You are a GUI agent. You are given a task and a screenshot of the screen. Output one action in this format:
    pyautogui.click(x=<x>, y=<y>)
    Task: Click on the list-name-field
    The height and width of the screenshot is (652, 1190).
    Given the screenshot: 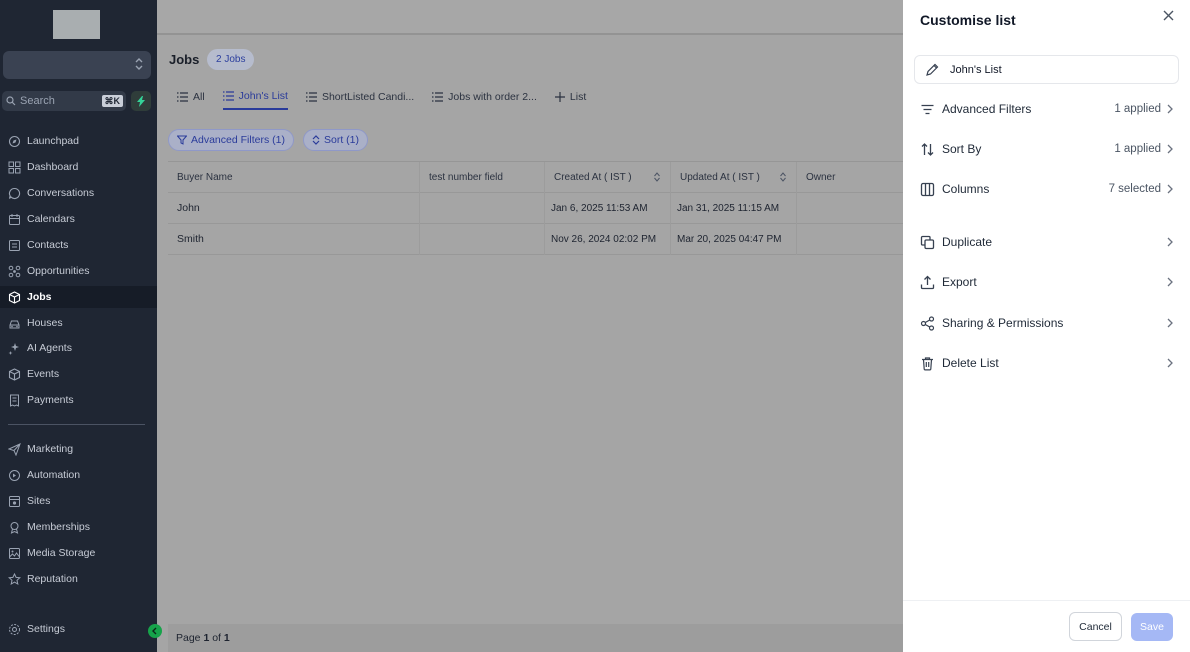 What is the action you would take?
    pyautogui.click(x=1046, y=69)
    